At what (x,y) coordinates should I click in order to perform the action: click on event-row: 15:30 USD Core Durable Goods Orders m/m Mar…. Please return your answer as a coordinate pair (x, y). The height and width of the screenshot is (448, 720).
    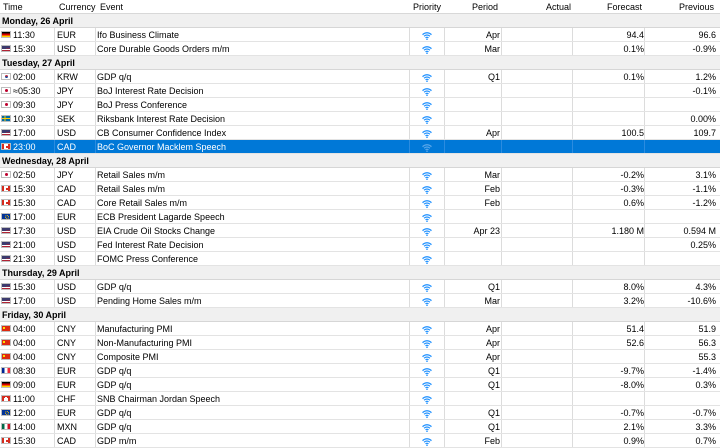
    Looking at the image, I should click on (360, 49).